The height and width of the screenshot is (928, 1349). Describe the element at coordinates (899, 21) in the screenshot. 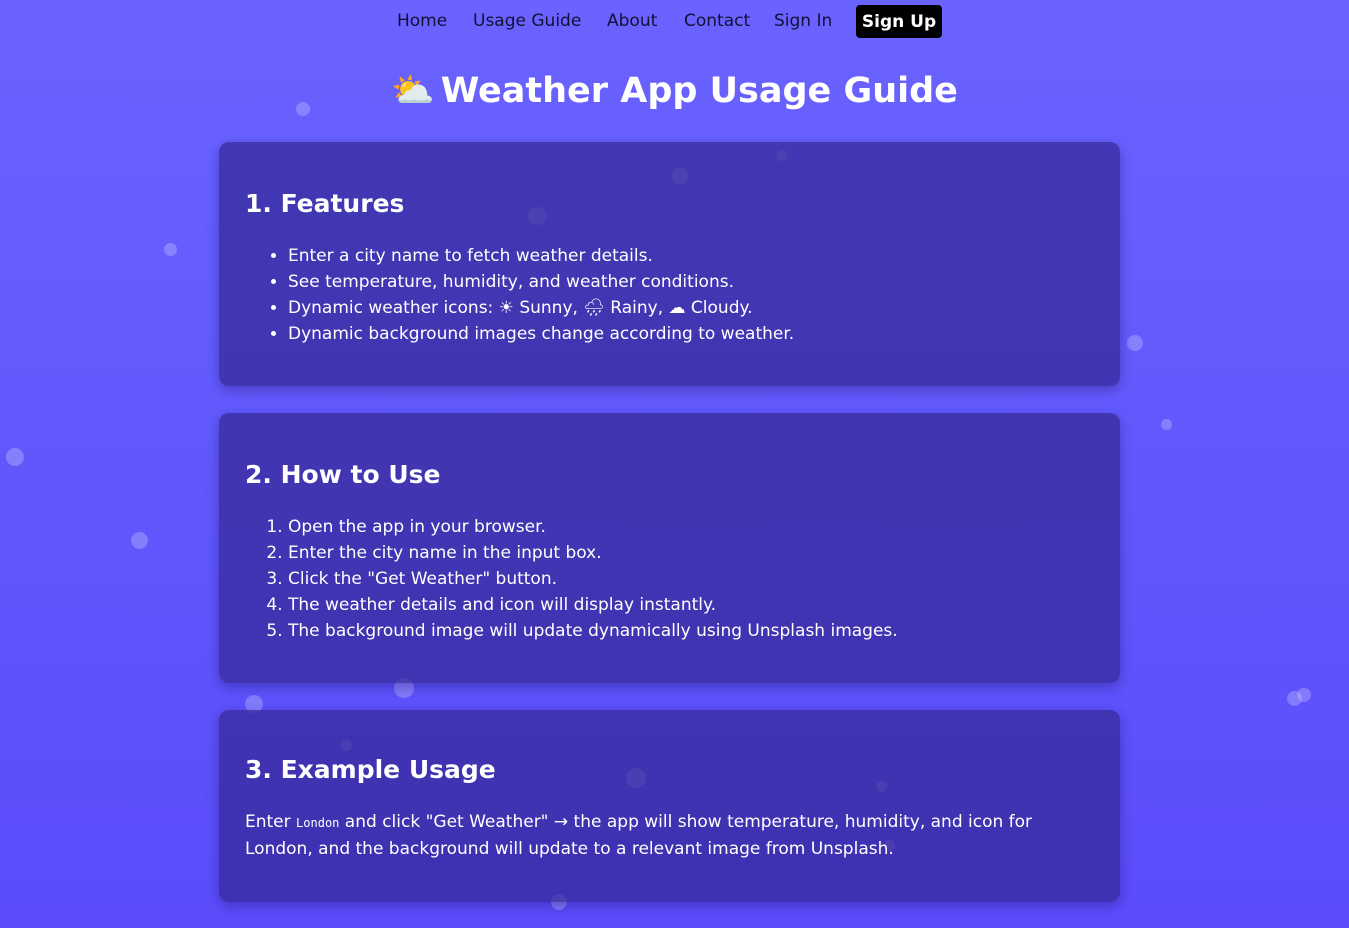

I see `sign-up-button: Sign Up` at that location.